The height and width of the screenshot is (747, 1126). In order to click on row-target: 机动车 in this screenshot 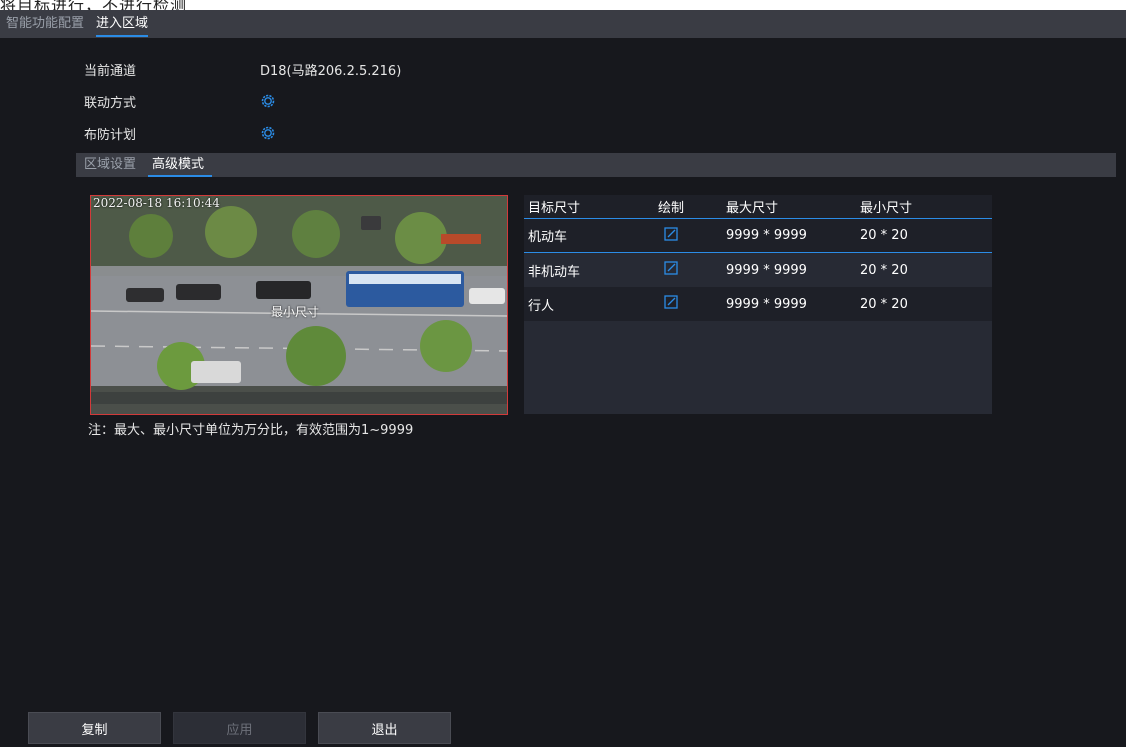, I will do `click(548, 237)`.